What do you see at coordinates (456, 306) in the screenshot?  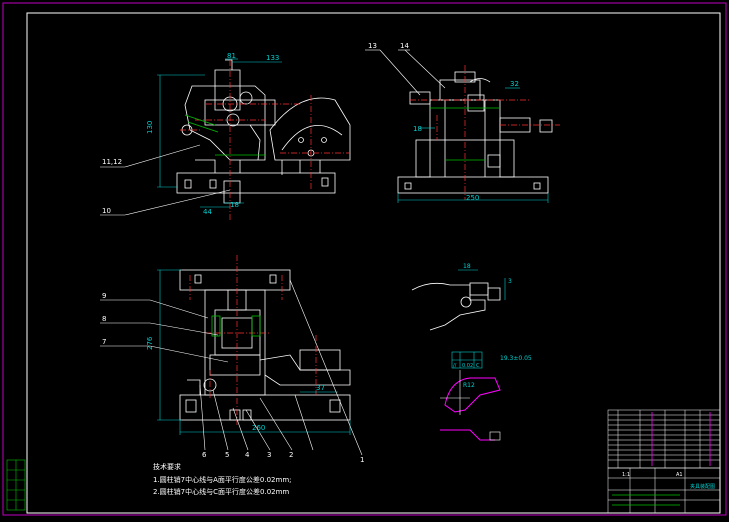 I see `detail-view-upper` at bounding box center [456, 306].